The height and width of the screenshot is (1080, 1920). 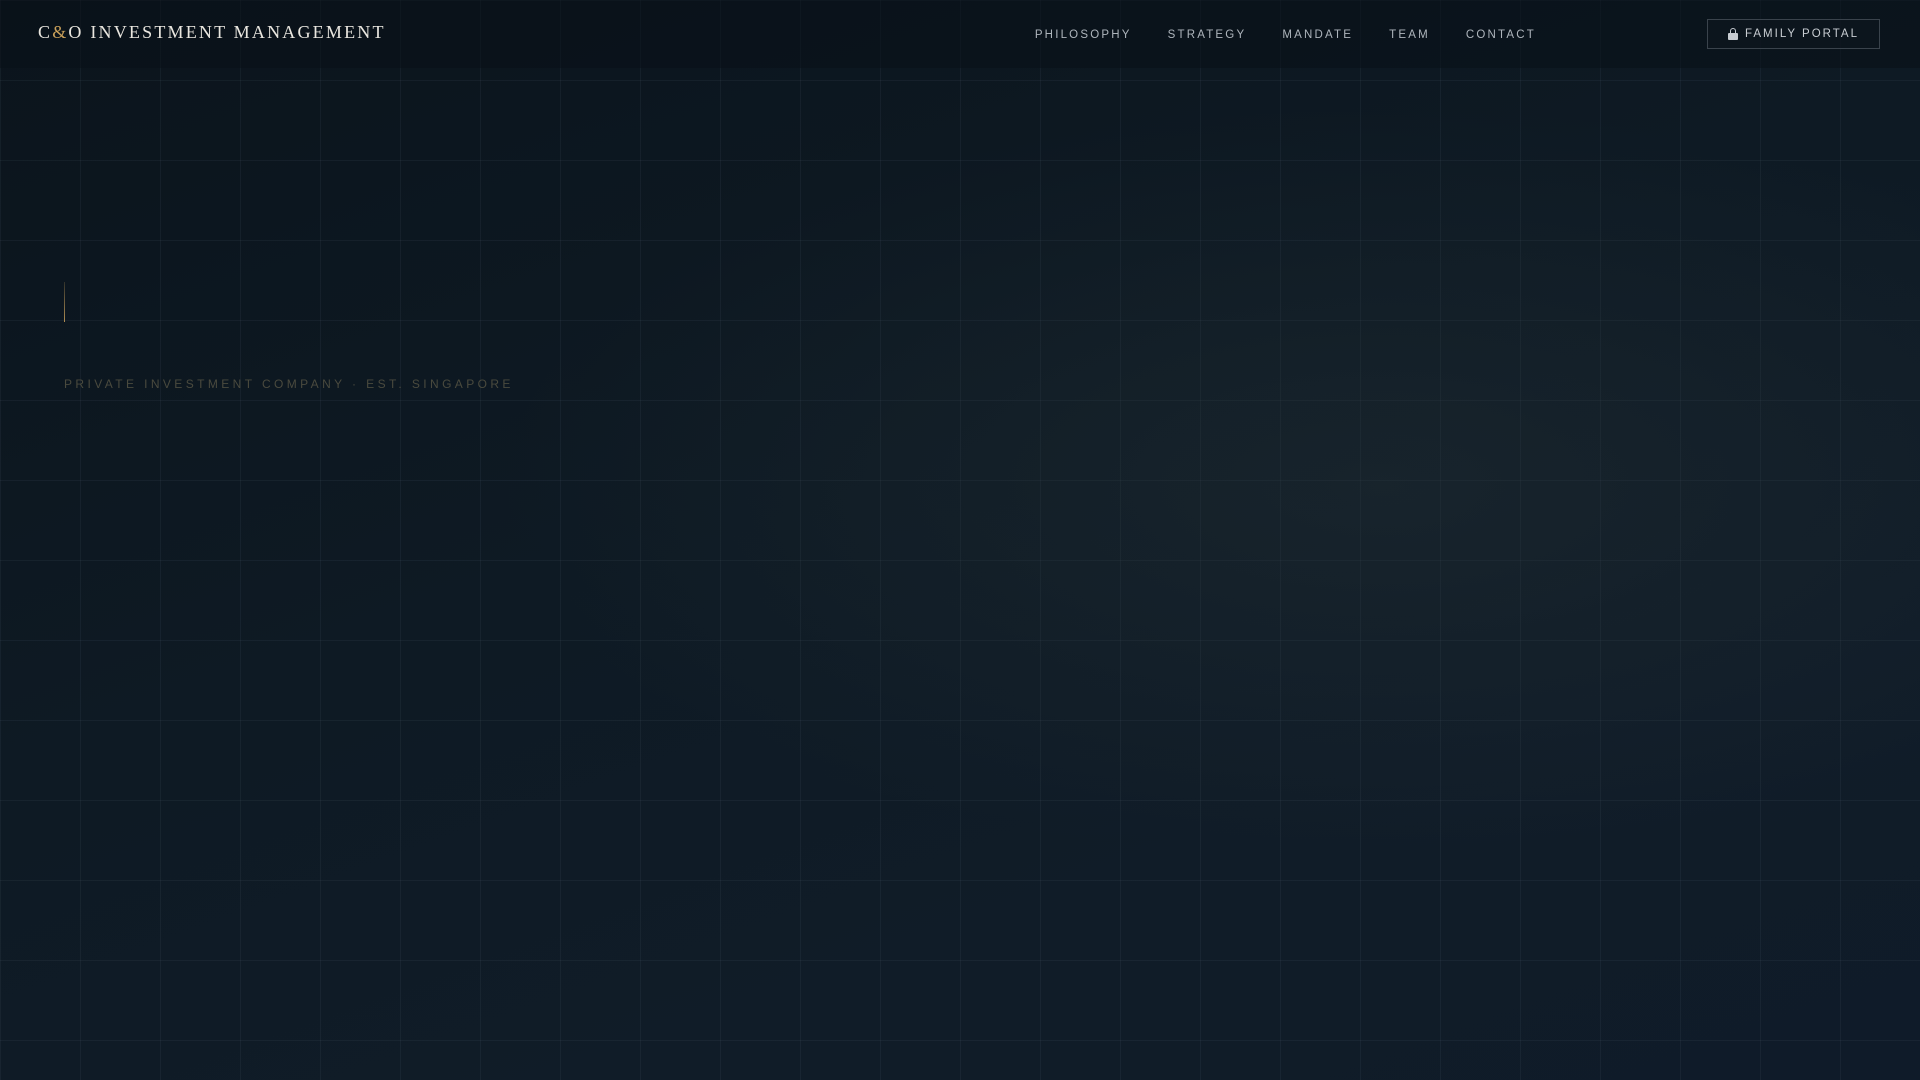 I want to click on brand-suffix: O INVESTMENT MANAGEMENT, so click(x=227, y=32).